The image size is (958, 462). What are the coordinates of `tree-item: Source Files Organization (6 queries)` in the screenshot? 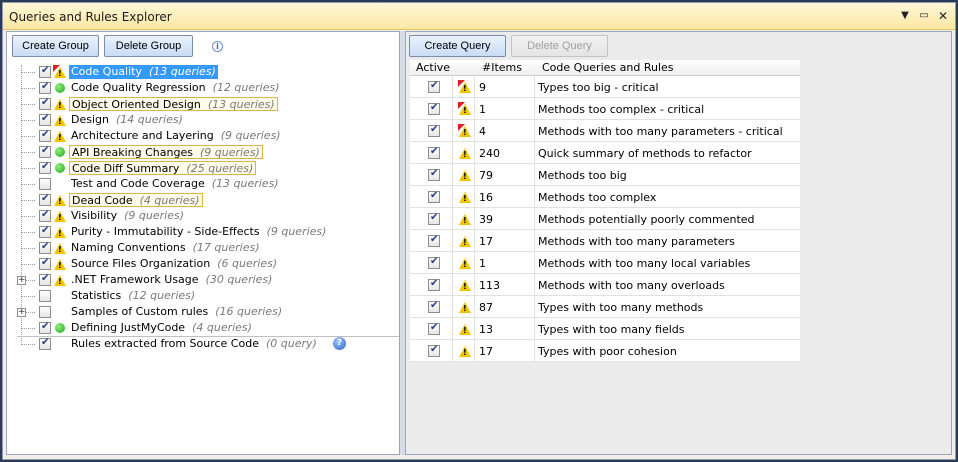 It's located at (202, 264).